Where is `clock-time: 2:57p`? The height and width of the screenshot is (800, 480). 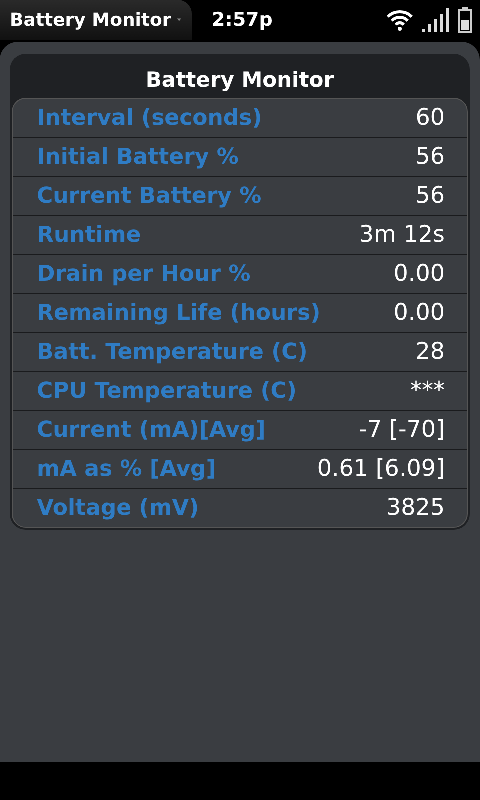 clock-time: 2:57p is located at coordinates (242, 20).